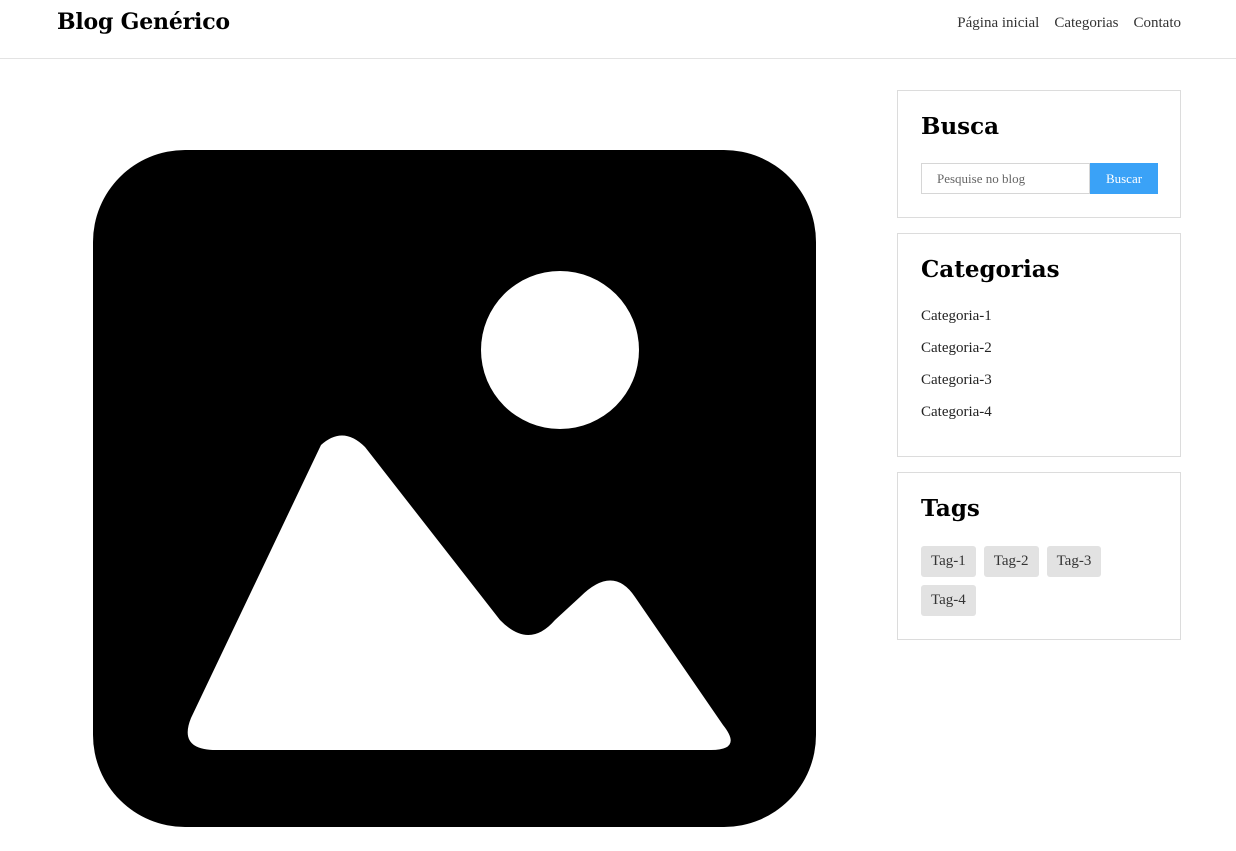 The width and height of the screenshot is (1236, 851). Describe the element at coordinates (143, 22) in the screenshot. I see `site-logo-link: Blog Genérico` at that location.